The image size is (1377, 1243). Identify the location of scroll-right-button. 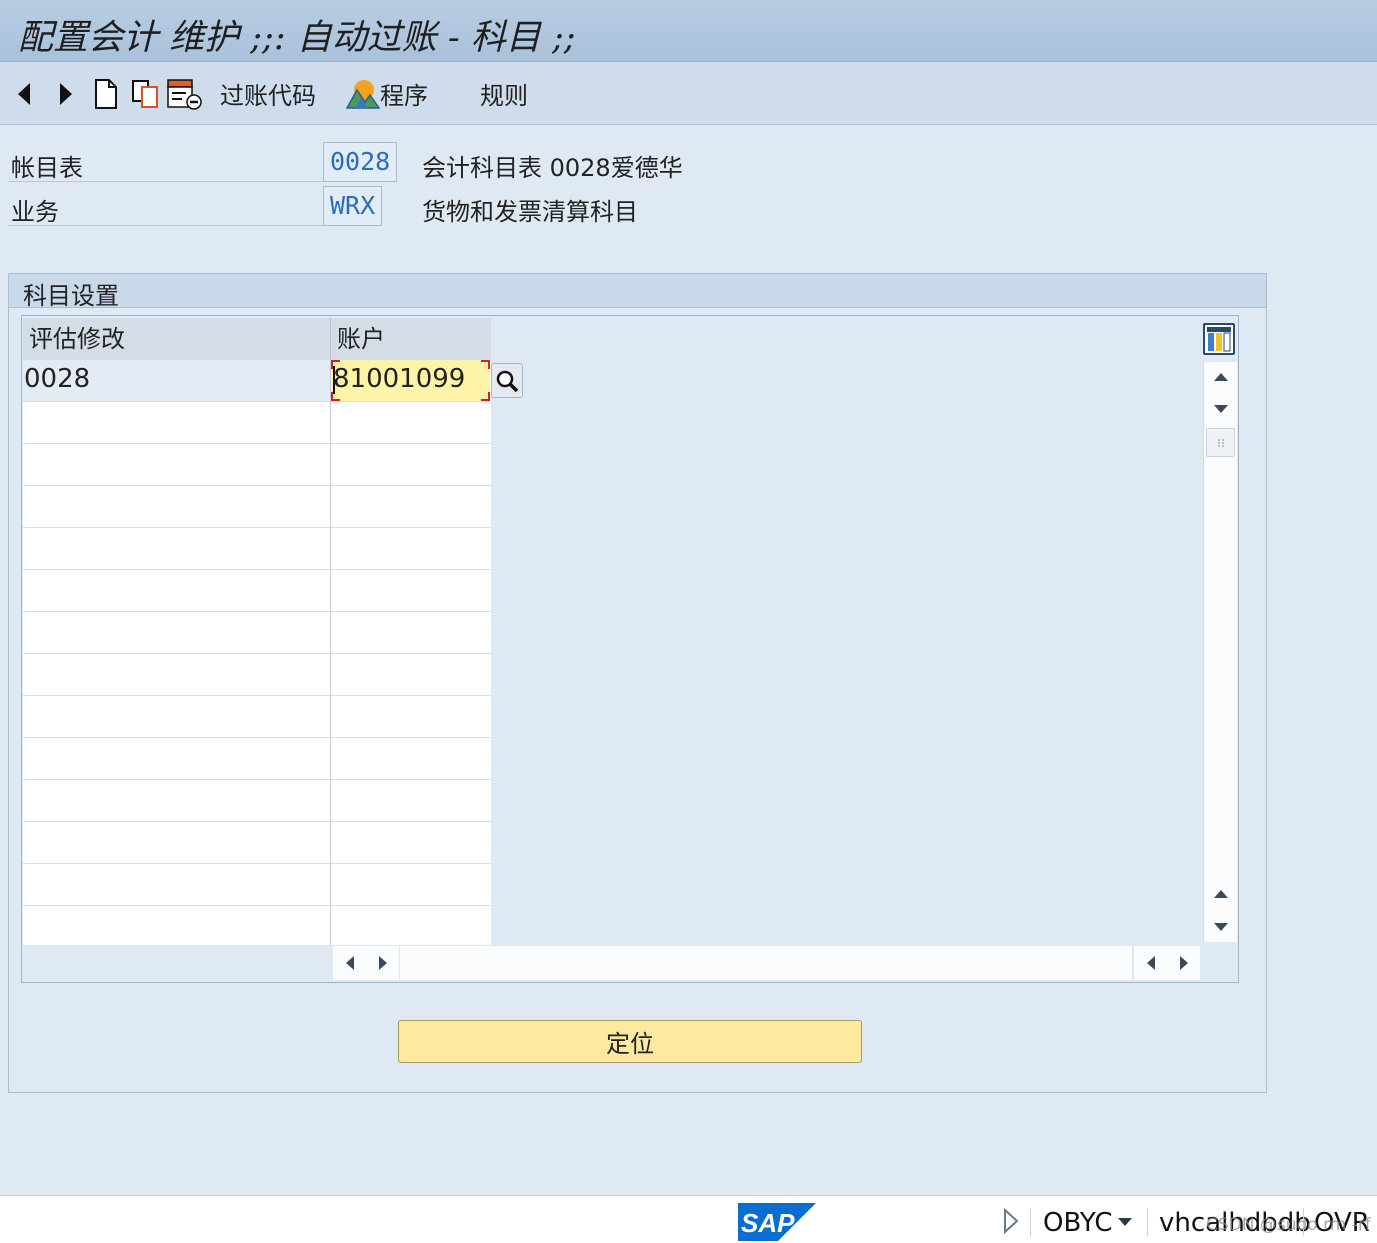
(382, 963).